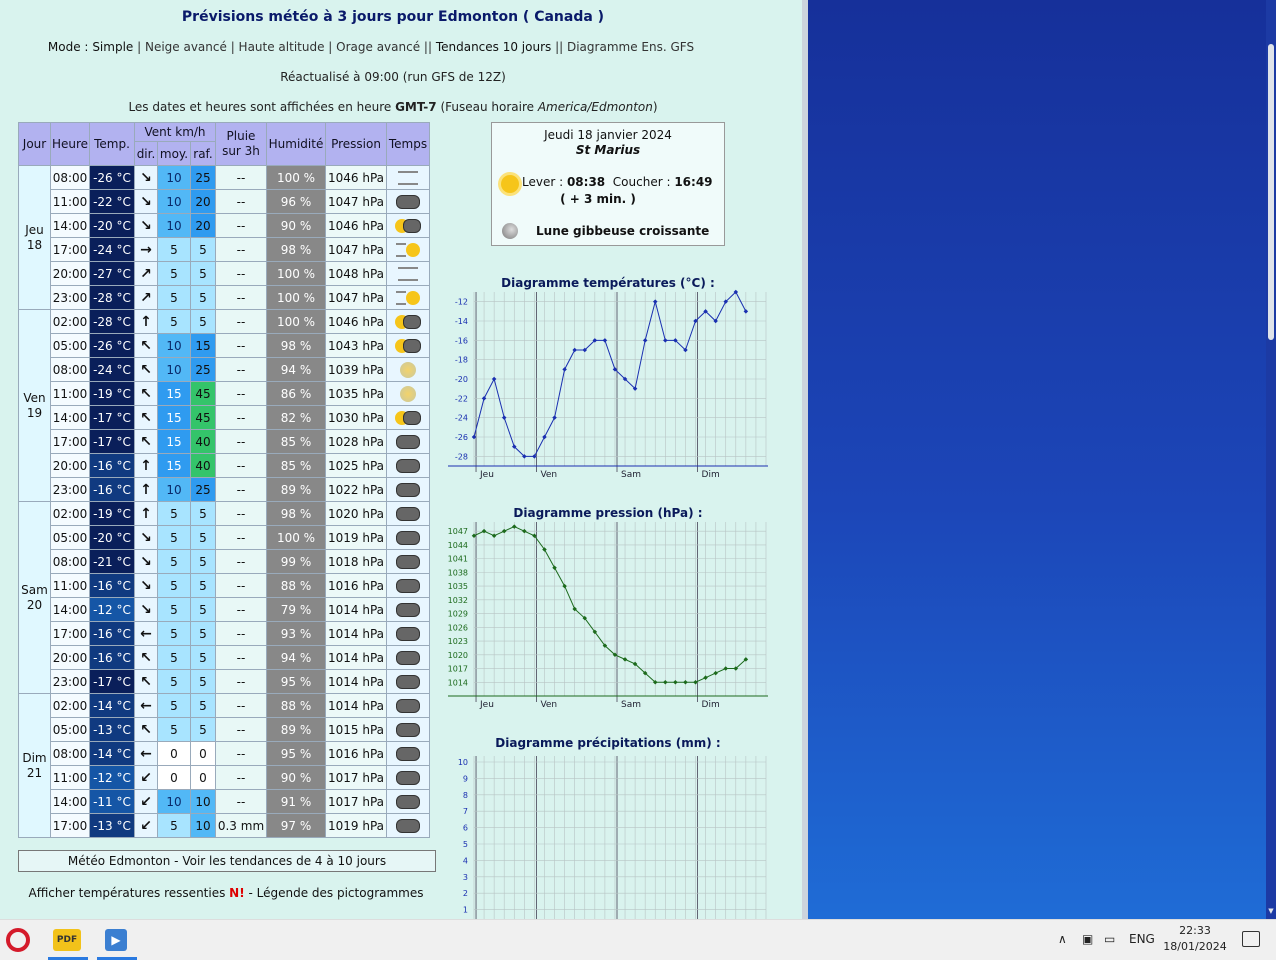  I want to click on humidity-cell: 94 %, so click(296, 369).